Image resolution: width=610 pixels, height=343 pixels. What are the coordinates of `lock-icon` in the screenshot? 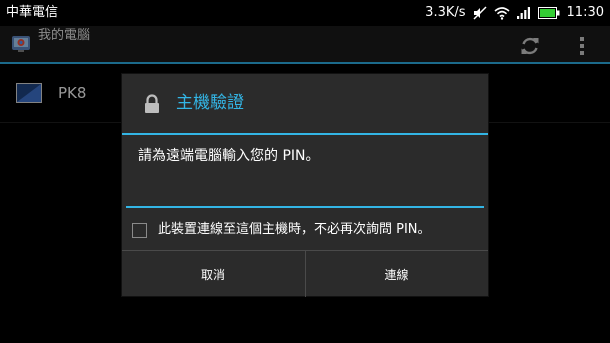 It's located at (152, 104).